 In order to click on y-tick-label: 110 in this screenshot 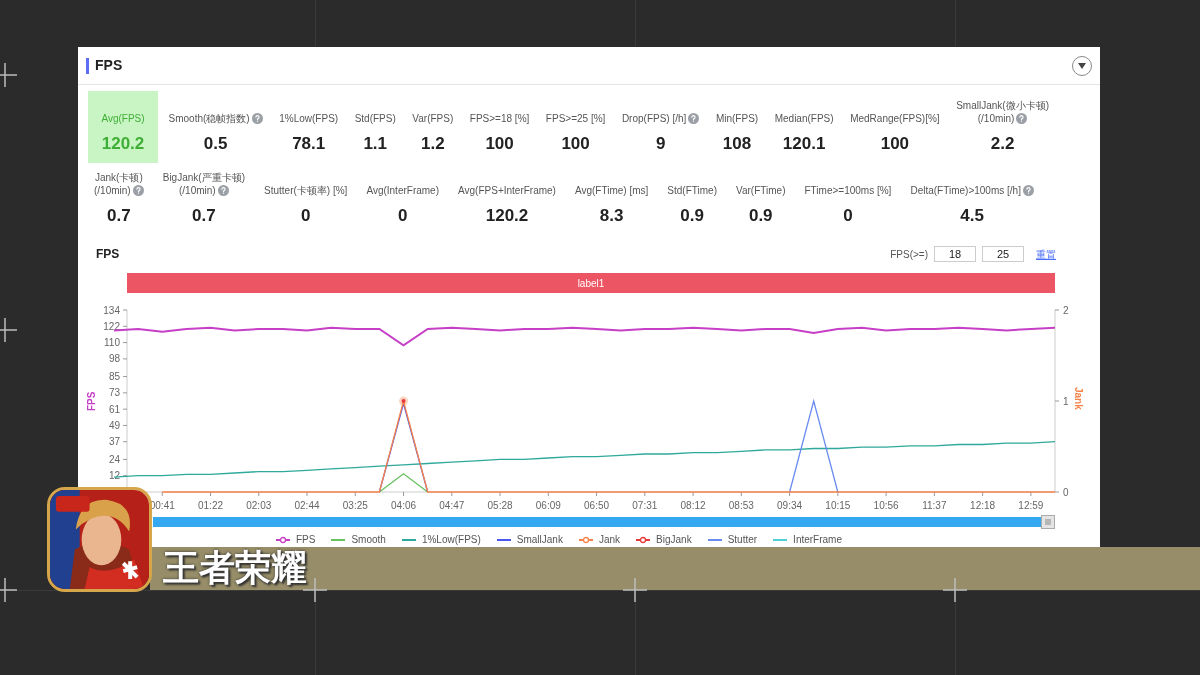, I will do `click(112, 343)`.